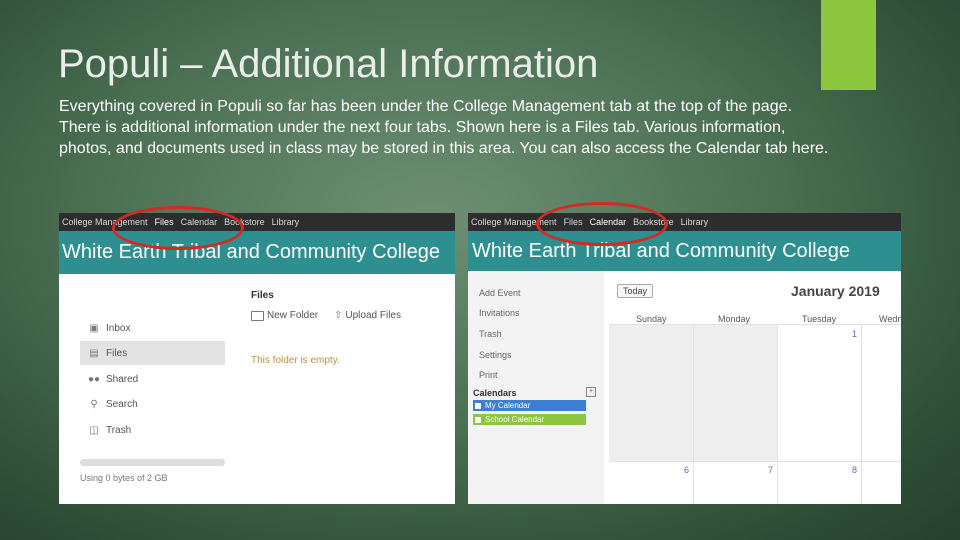 The height and width of the screenshot is (540, 960). I want to click on sidebar-item-trash: ◫ Trash, so click(152, 430).